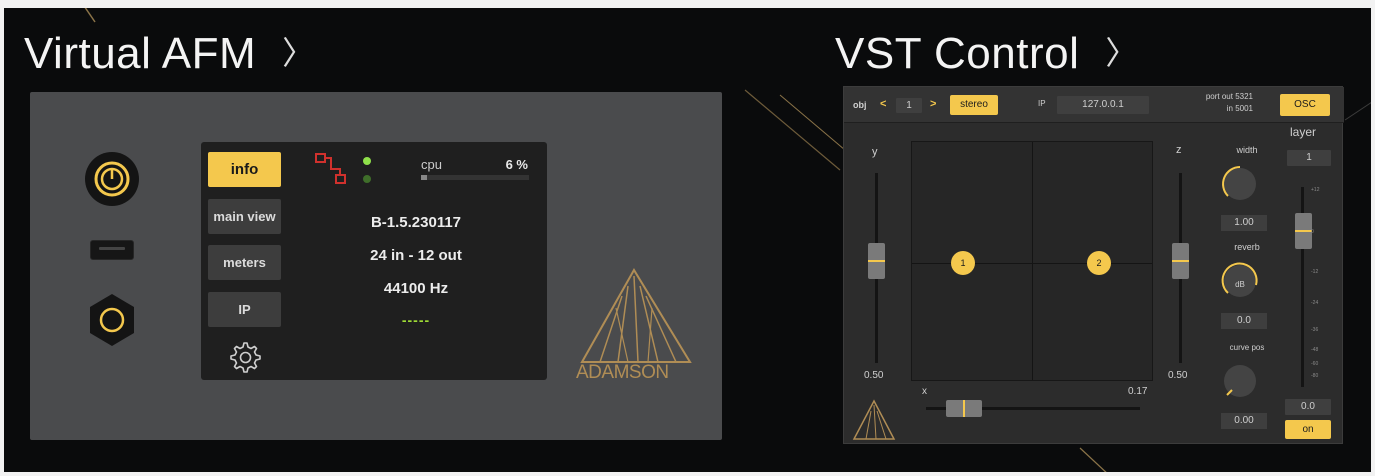  I want to click on layer-on-button: on, so click(1308, 429).